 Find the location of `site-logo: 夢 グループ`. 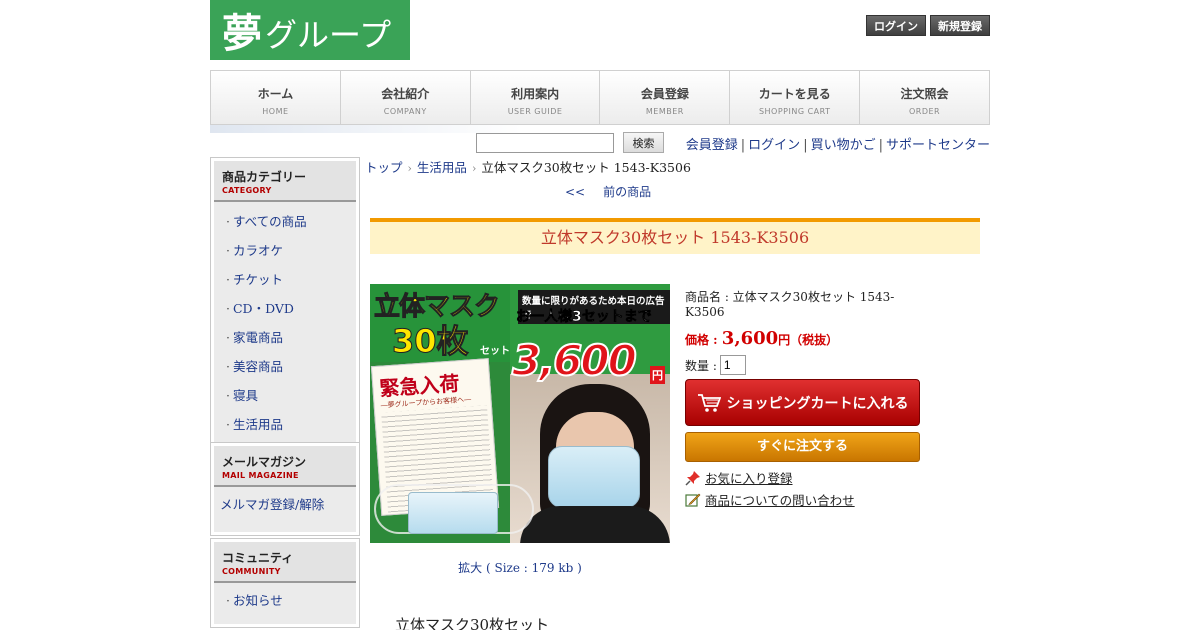

site-logo: 夢 グループ is located at coordinates (310, 30).